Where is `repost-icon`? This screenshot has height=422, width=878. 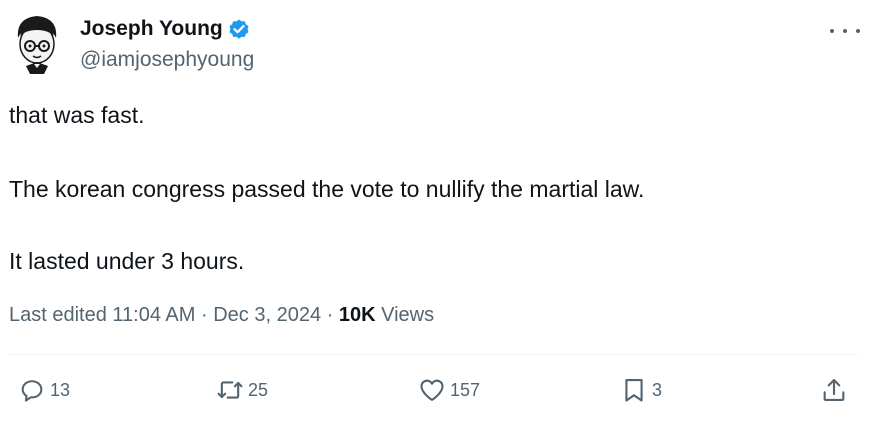
repost-icon is located at coordinates (230, 390).